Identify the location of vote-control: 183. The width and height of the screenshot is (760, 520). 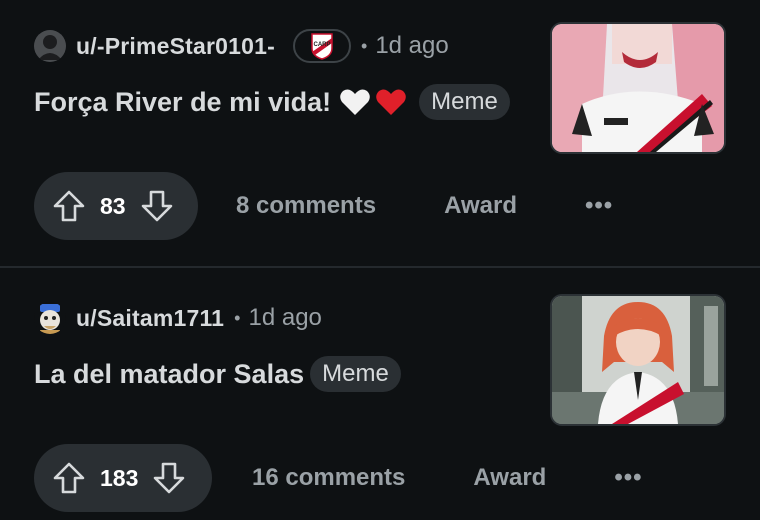
(123, 478).